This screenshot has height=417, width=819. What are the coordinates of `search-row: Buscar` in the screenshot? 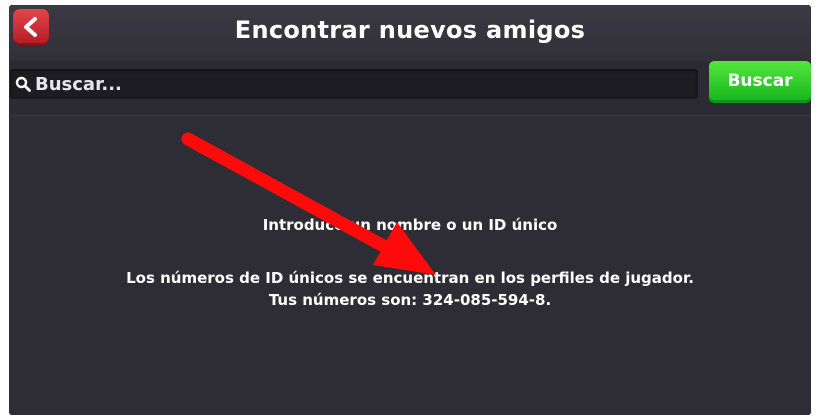 It's located at (410, 89).